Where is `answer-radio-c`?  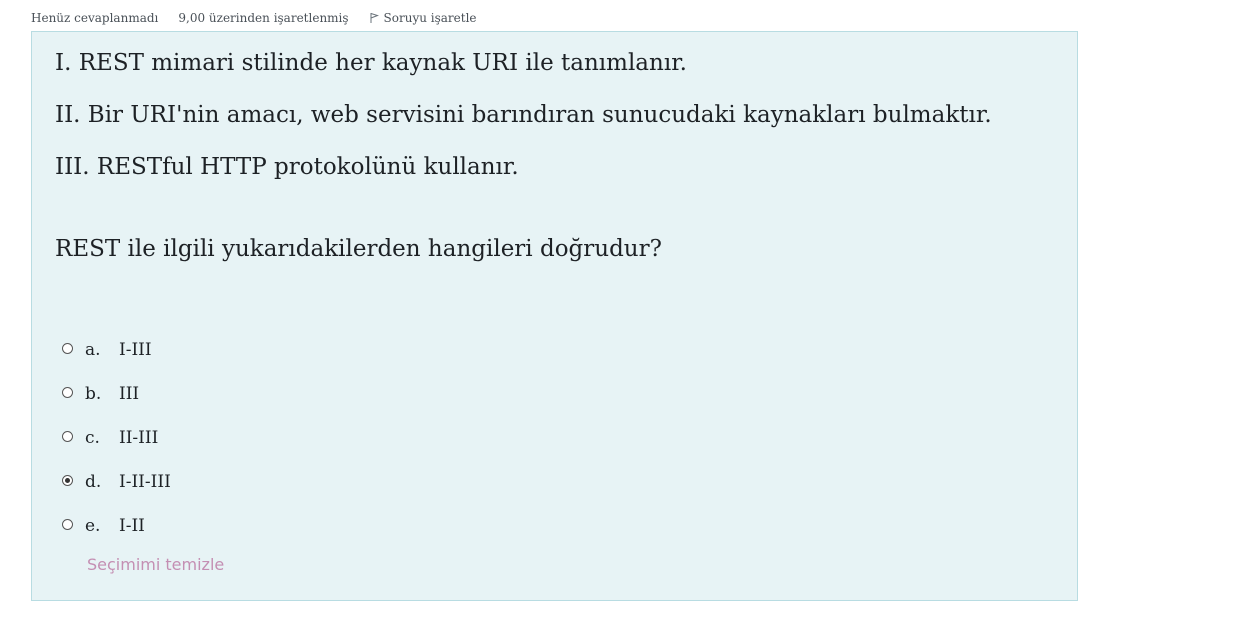 answer-radio-c is located at coordinates (67, 436).